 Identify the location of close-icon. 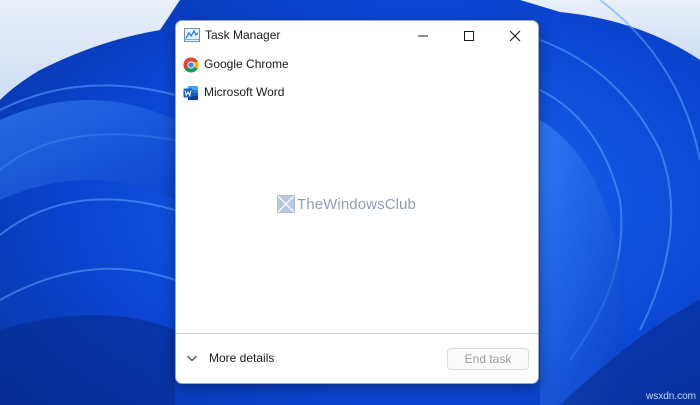
(515, 36).